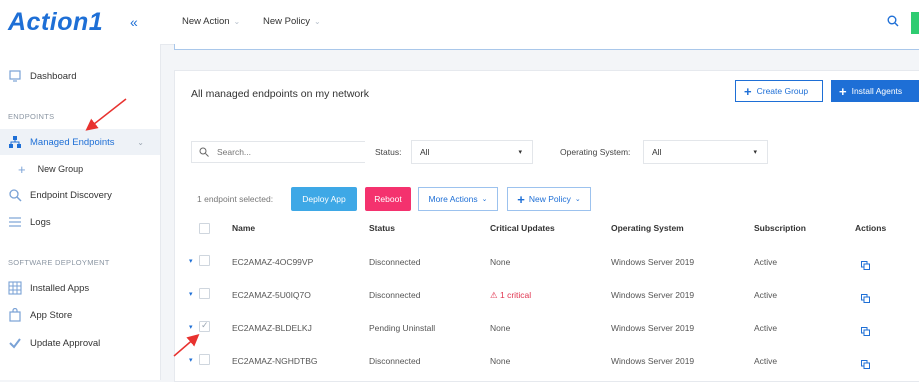 This screenshot has width=919, height=382. What do you see at coordinates (235, 199) in the screenshot?
I see `selection-count: 1 endpoint selected:` at bounding box center [235, 199].